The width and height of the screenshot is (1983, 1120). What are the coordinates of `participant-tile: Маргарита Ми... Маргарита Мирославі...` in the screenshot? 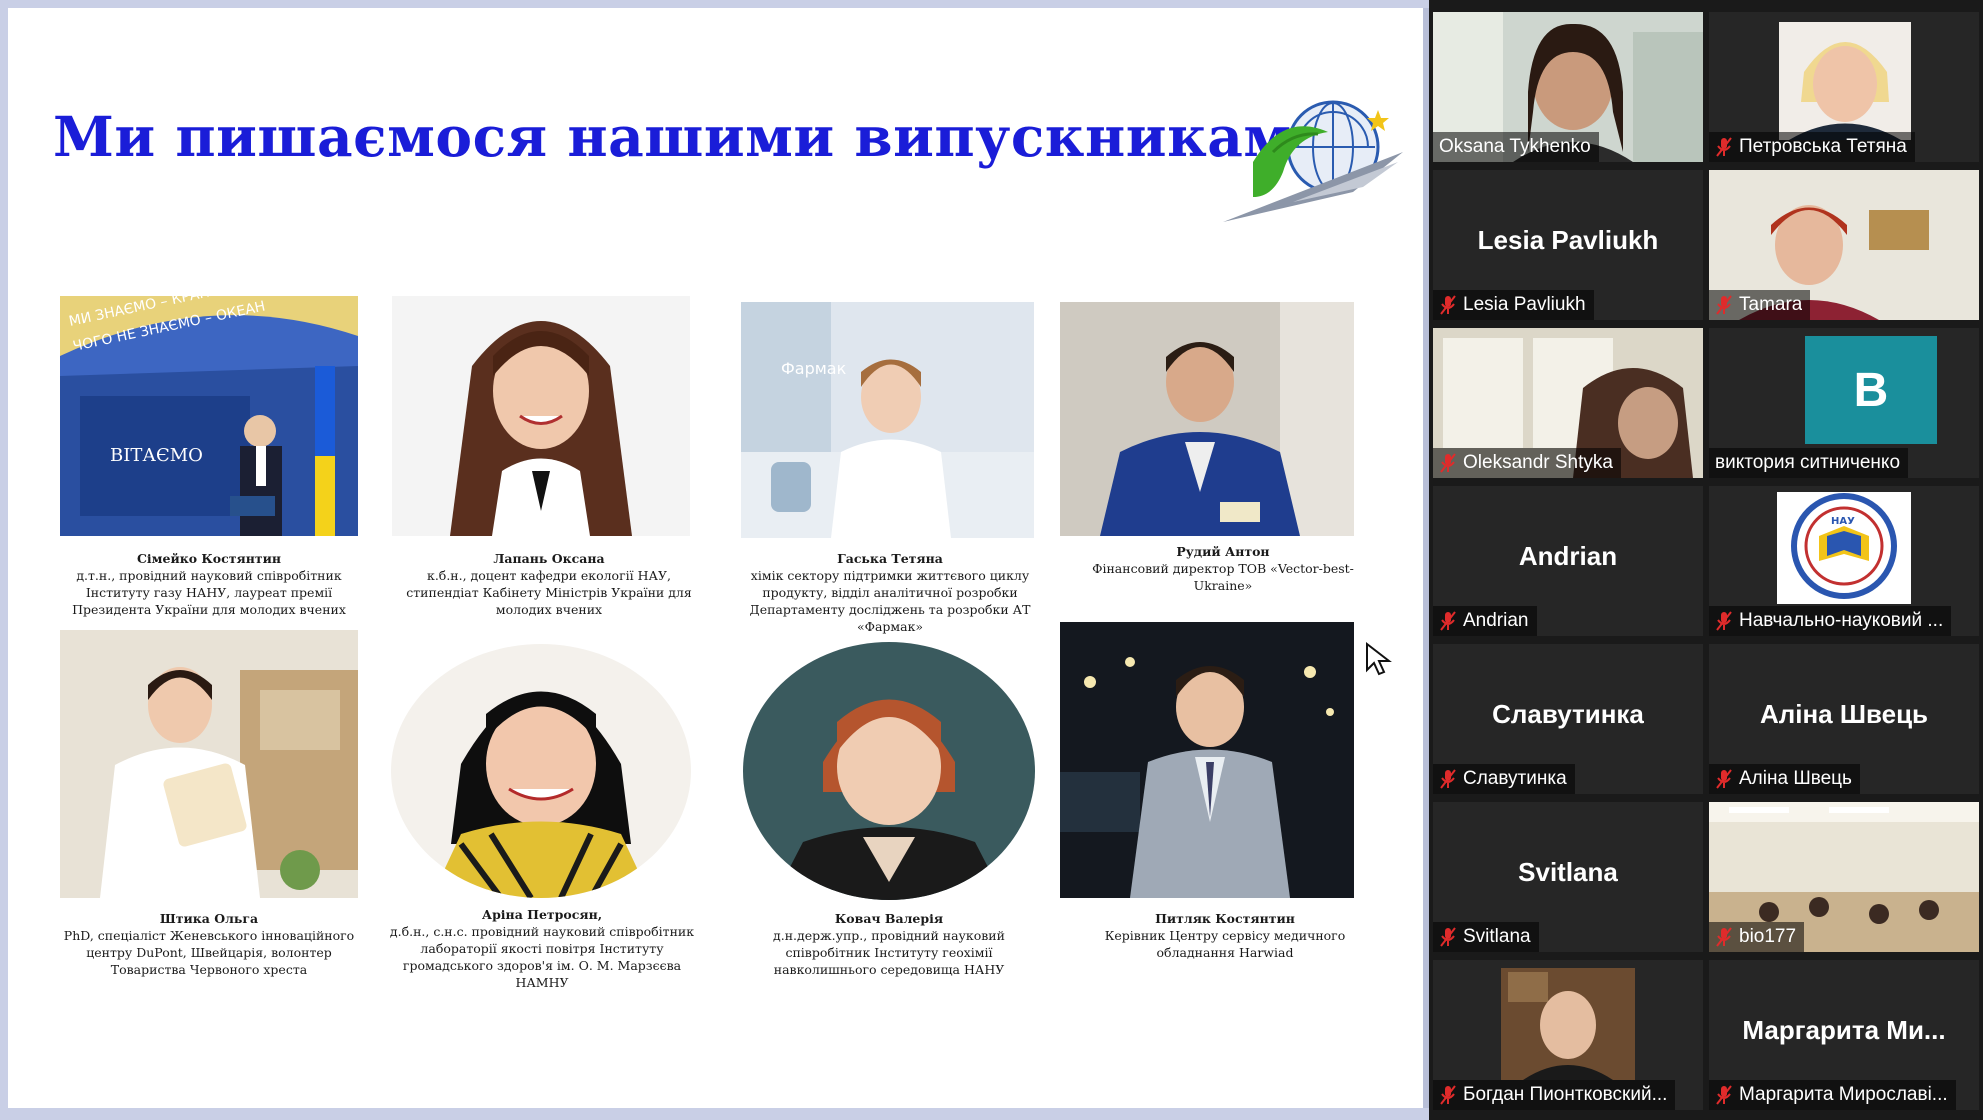 It's located at (1844, 1035).